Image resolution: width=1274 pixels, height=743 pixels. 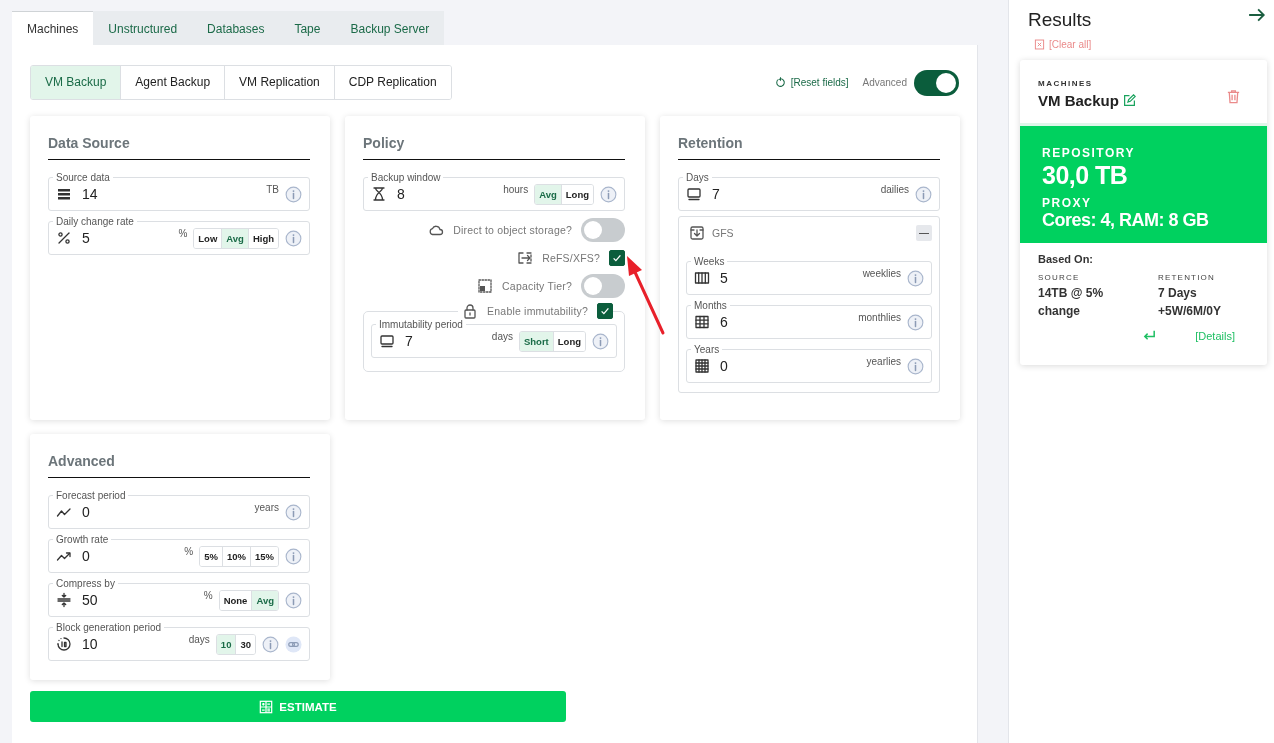 What do you see at coordinates (723, 233) in the screenshot?
I see `gfs-title: GFS` at bounding box center [723, 233].